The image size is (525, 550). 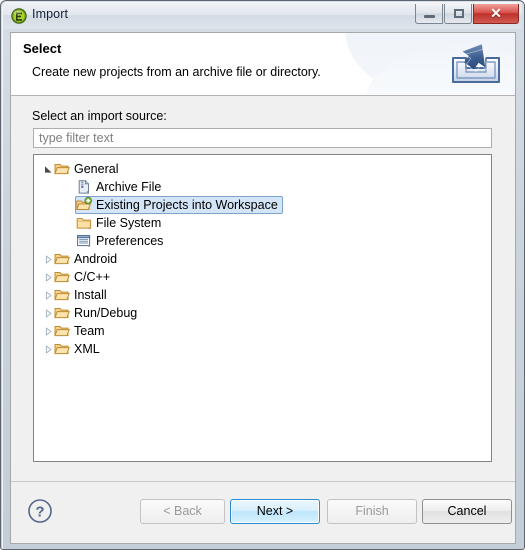 What do you see at coordinates (42, 48) in the screenshot?
I see `page-title: Select` at bounding box center [42, 48].